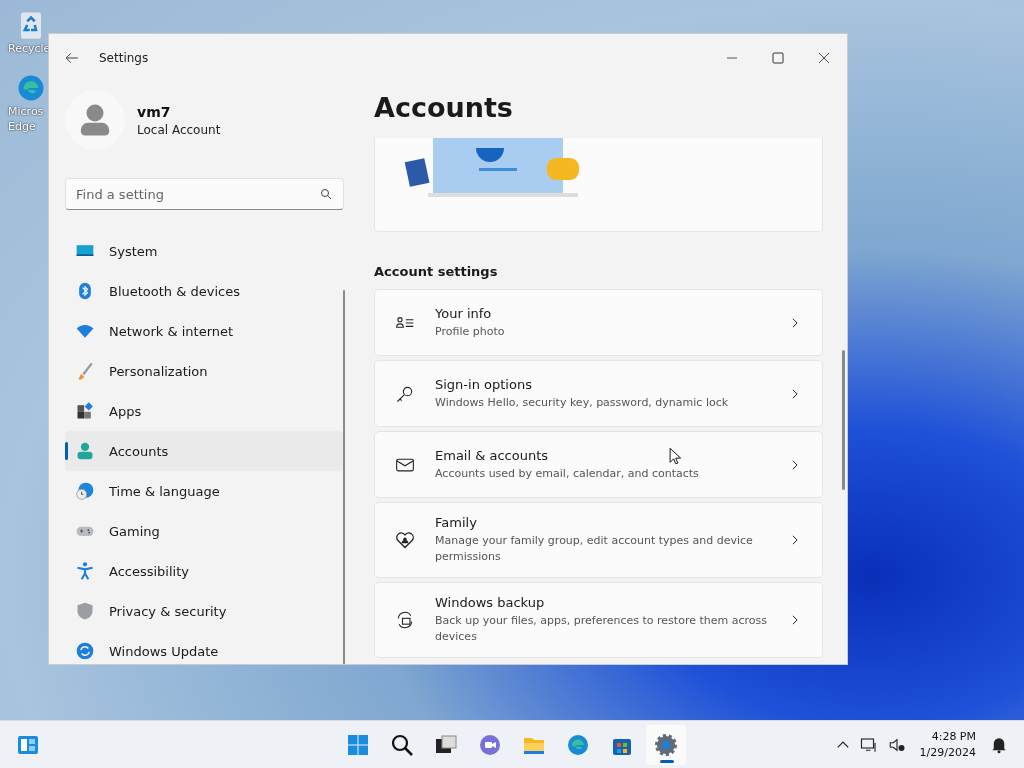 The width and height of the screenshot is (1024, 768). I want to click on card-title: Windows backup, so click(490, 602).